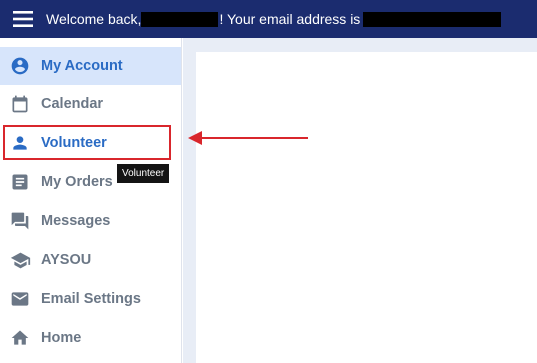 The height and width of the screenshot is (363, 537). I want to click on sidebar-item-label: Home, so click(61, 338).